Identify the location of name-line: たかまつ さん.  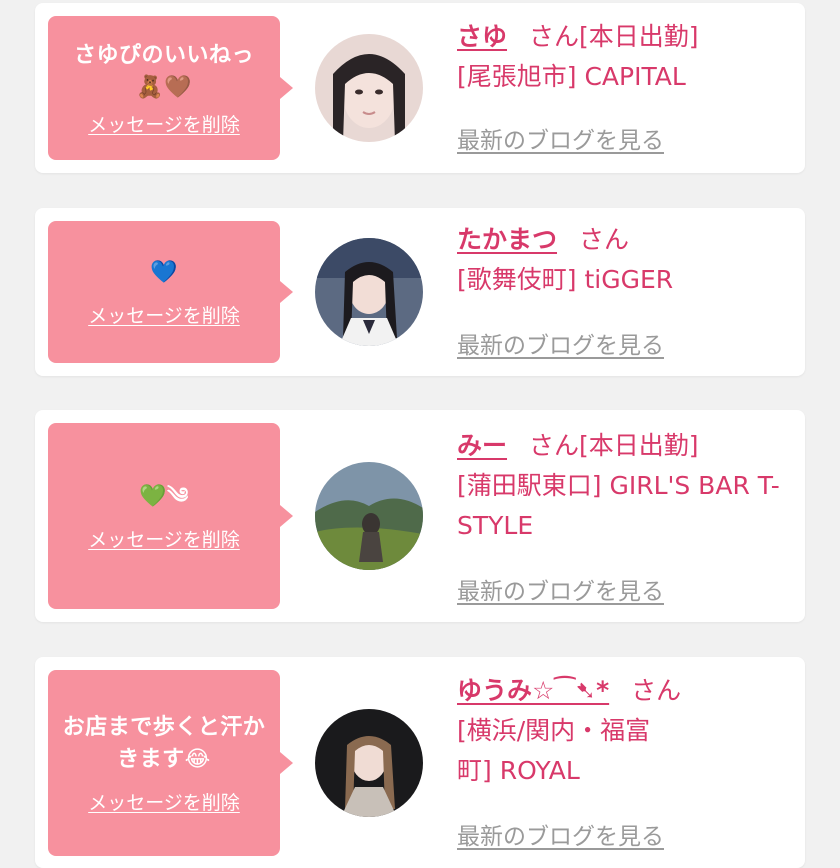
(624, 240).